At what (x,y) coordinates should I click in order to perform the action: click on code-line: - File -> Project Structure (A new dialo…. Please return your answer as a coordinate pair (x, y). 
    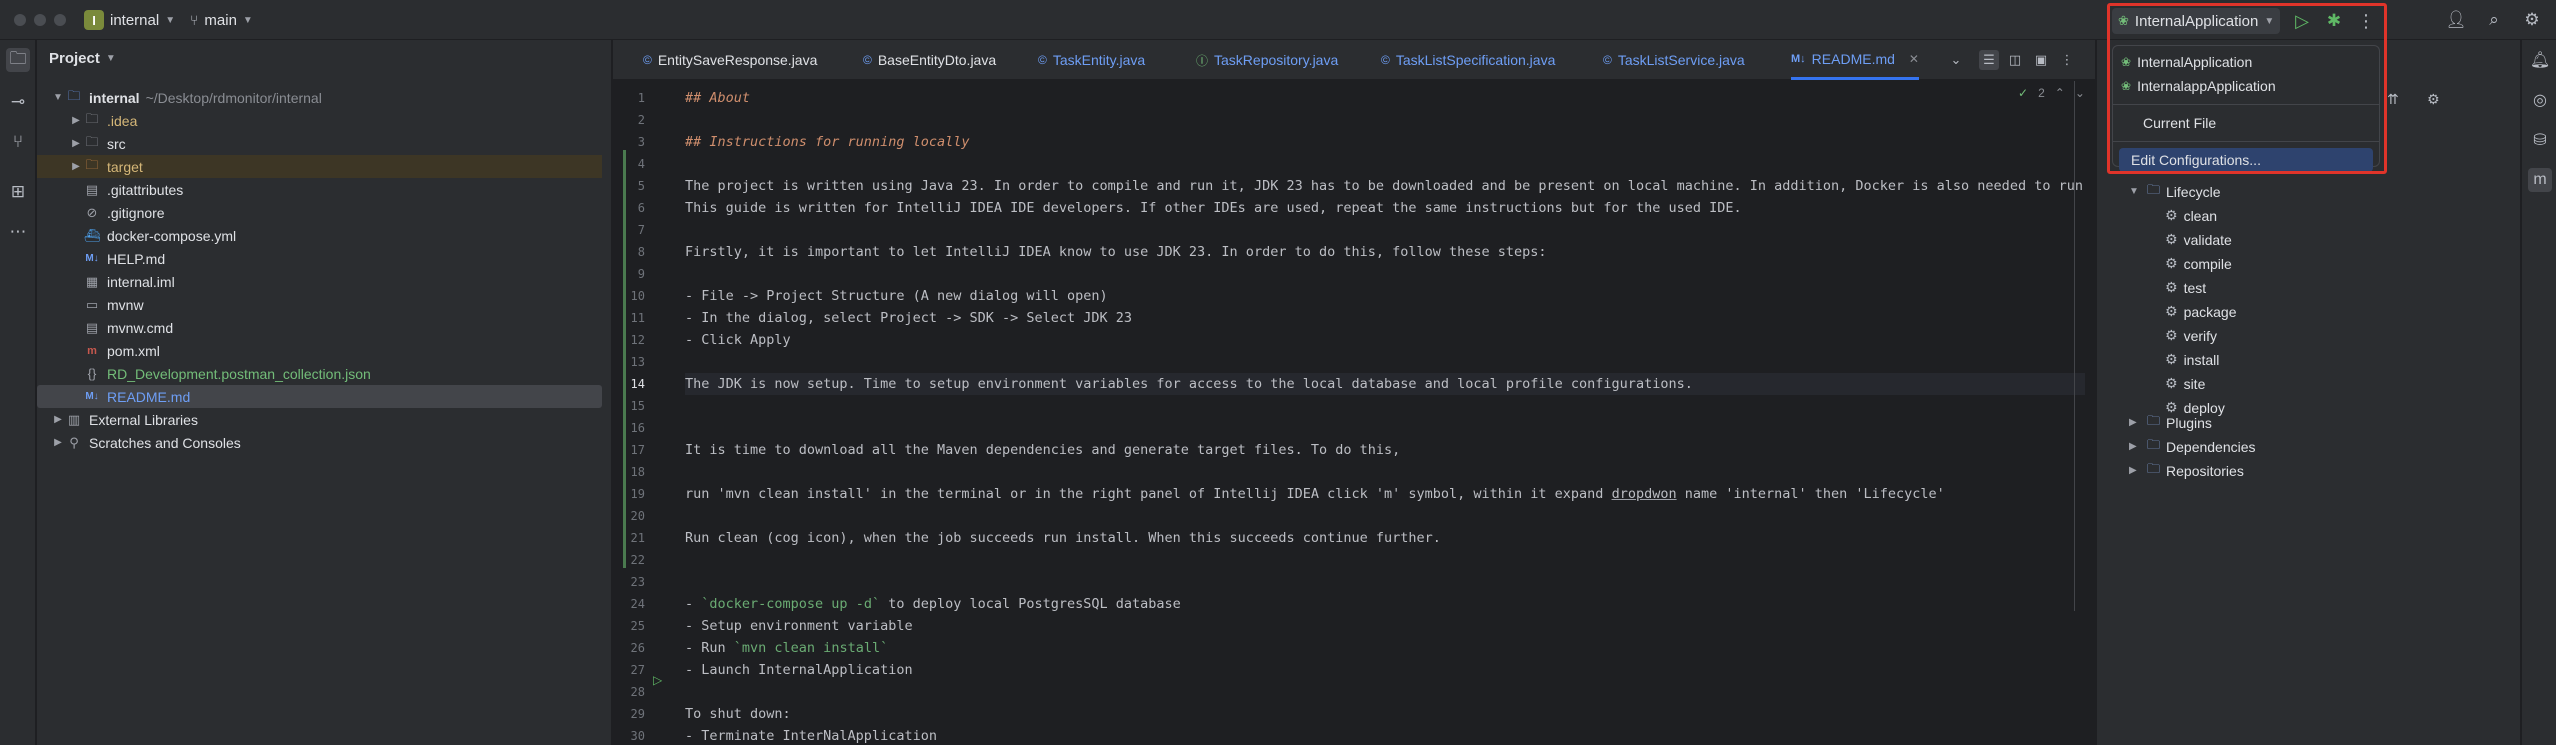
    Looking at the image, I should click on (896, 296).